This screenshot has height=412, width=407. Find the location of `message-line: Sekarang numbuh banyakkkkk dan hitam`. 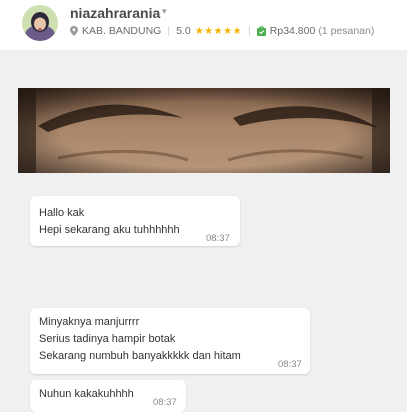

message-line: Sekarang numbuh banyakkkkk dan hitam is located at coordinates (140, 356).